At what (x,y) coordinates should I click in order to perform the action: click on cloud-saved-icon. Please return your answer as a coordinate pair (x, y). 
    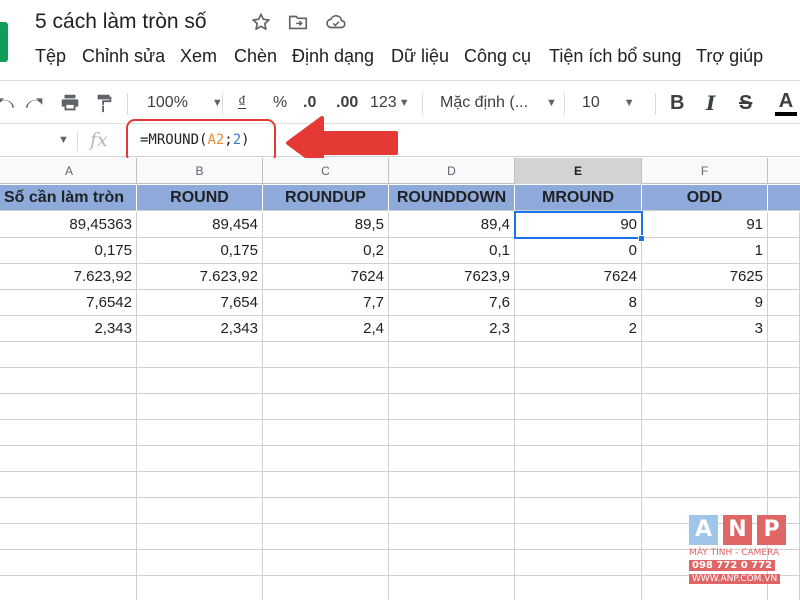
    Looking at the image, I should click on (336, 22).